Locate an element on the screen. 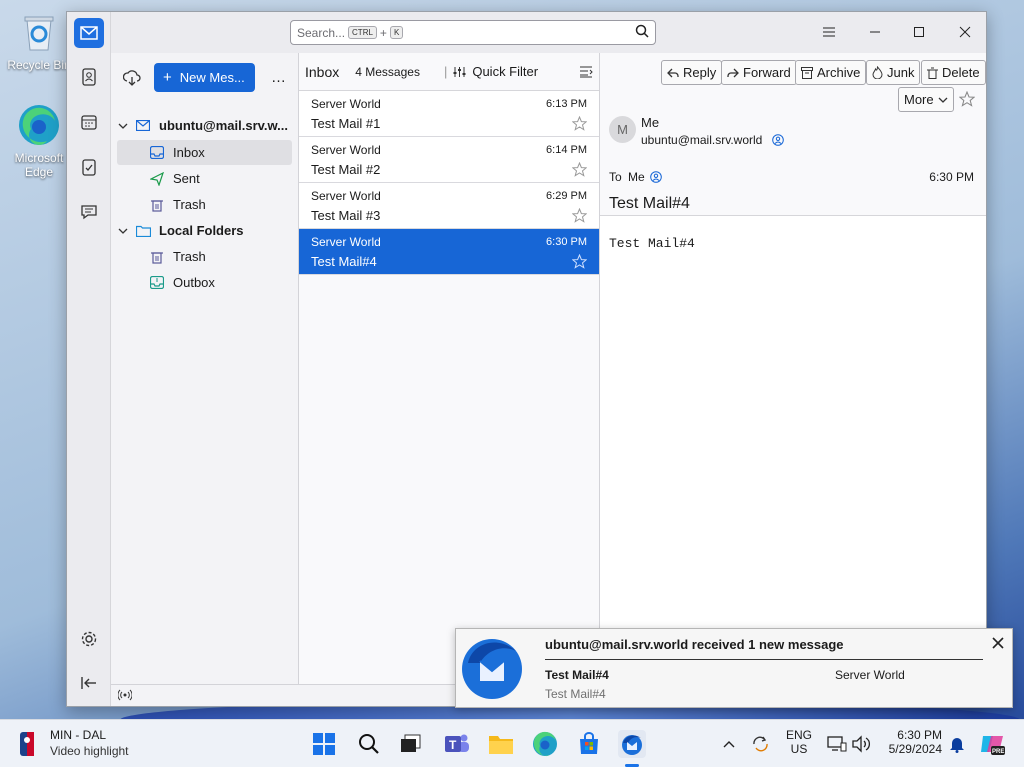 The height and width of the screenshot is (767, 1024). message-time: 6:30 PM is located at coordinates (566, 242).